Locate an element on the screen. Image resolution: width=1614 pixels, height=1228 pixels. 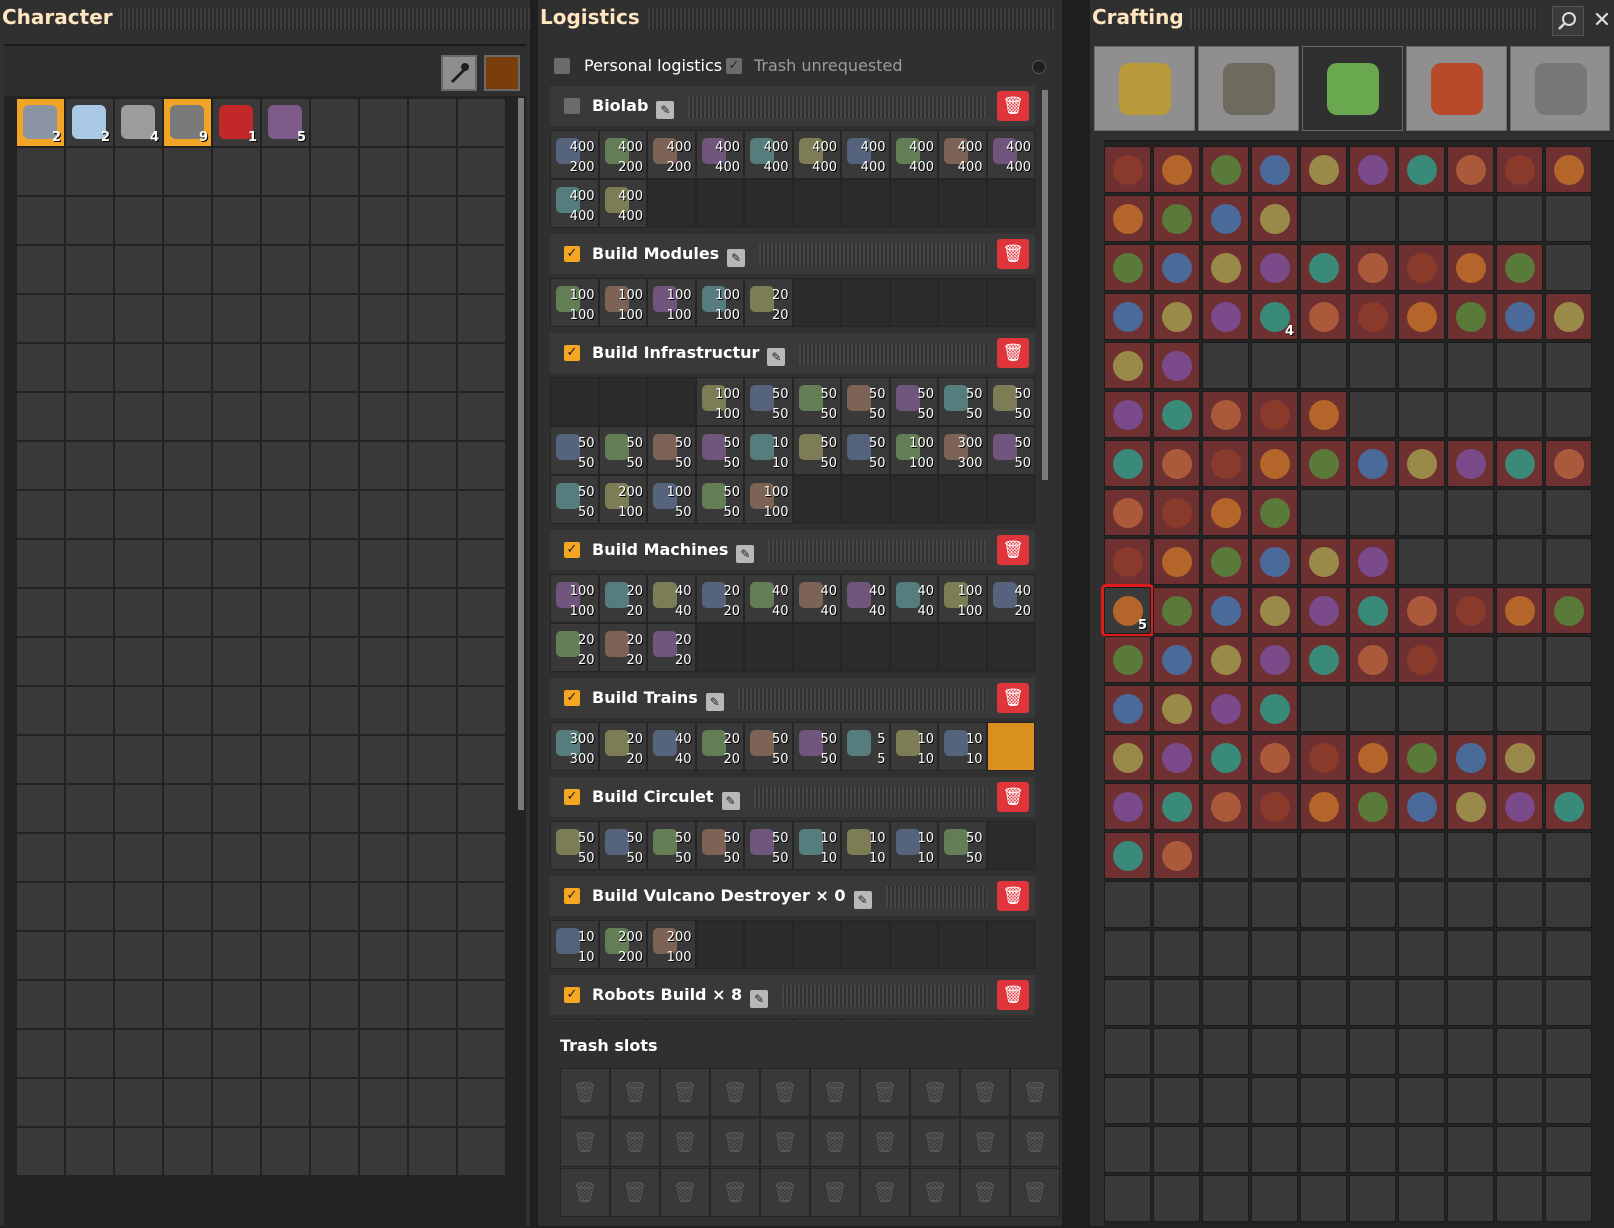
personal-logistics-checkbox is located at coordinates (562, 66).